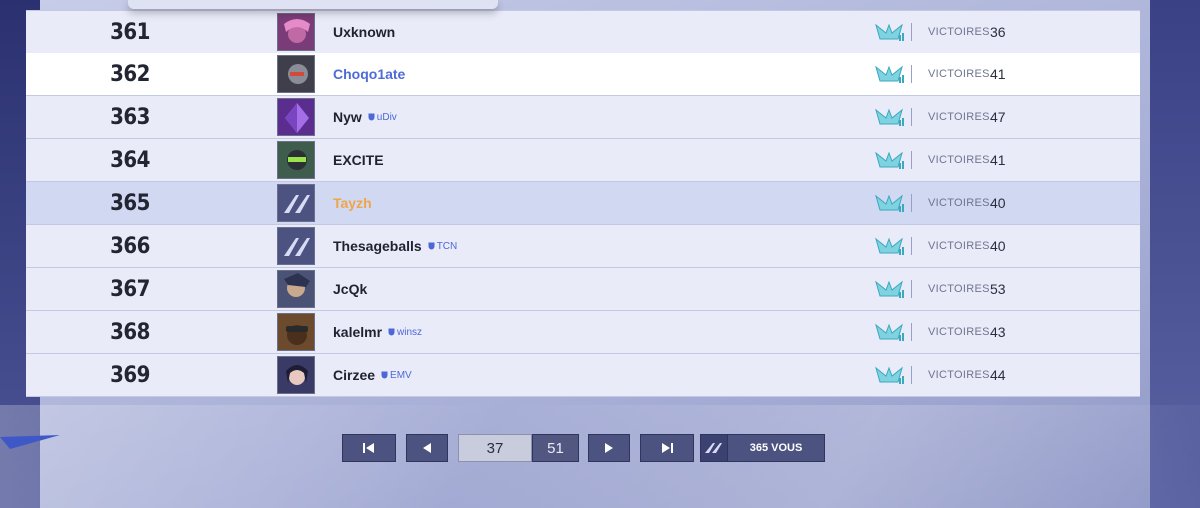 This screenshot has height=508, width=1200. I want to click on clan-name: TCN, so click(447, 246).